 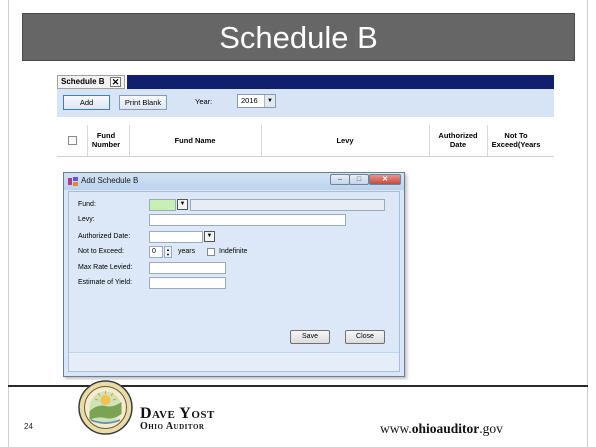 I want to click on max-rate-label: Max Rate Levied:, so click(x=105, y=267).